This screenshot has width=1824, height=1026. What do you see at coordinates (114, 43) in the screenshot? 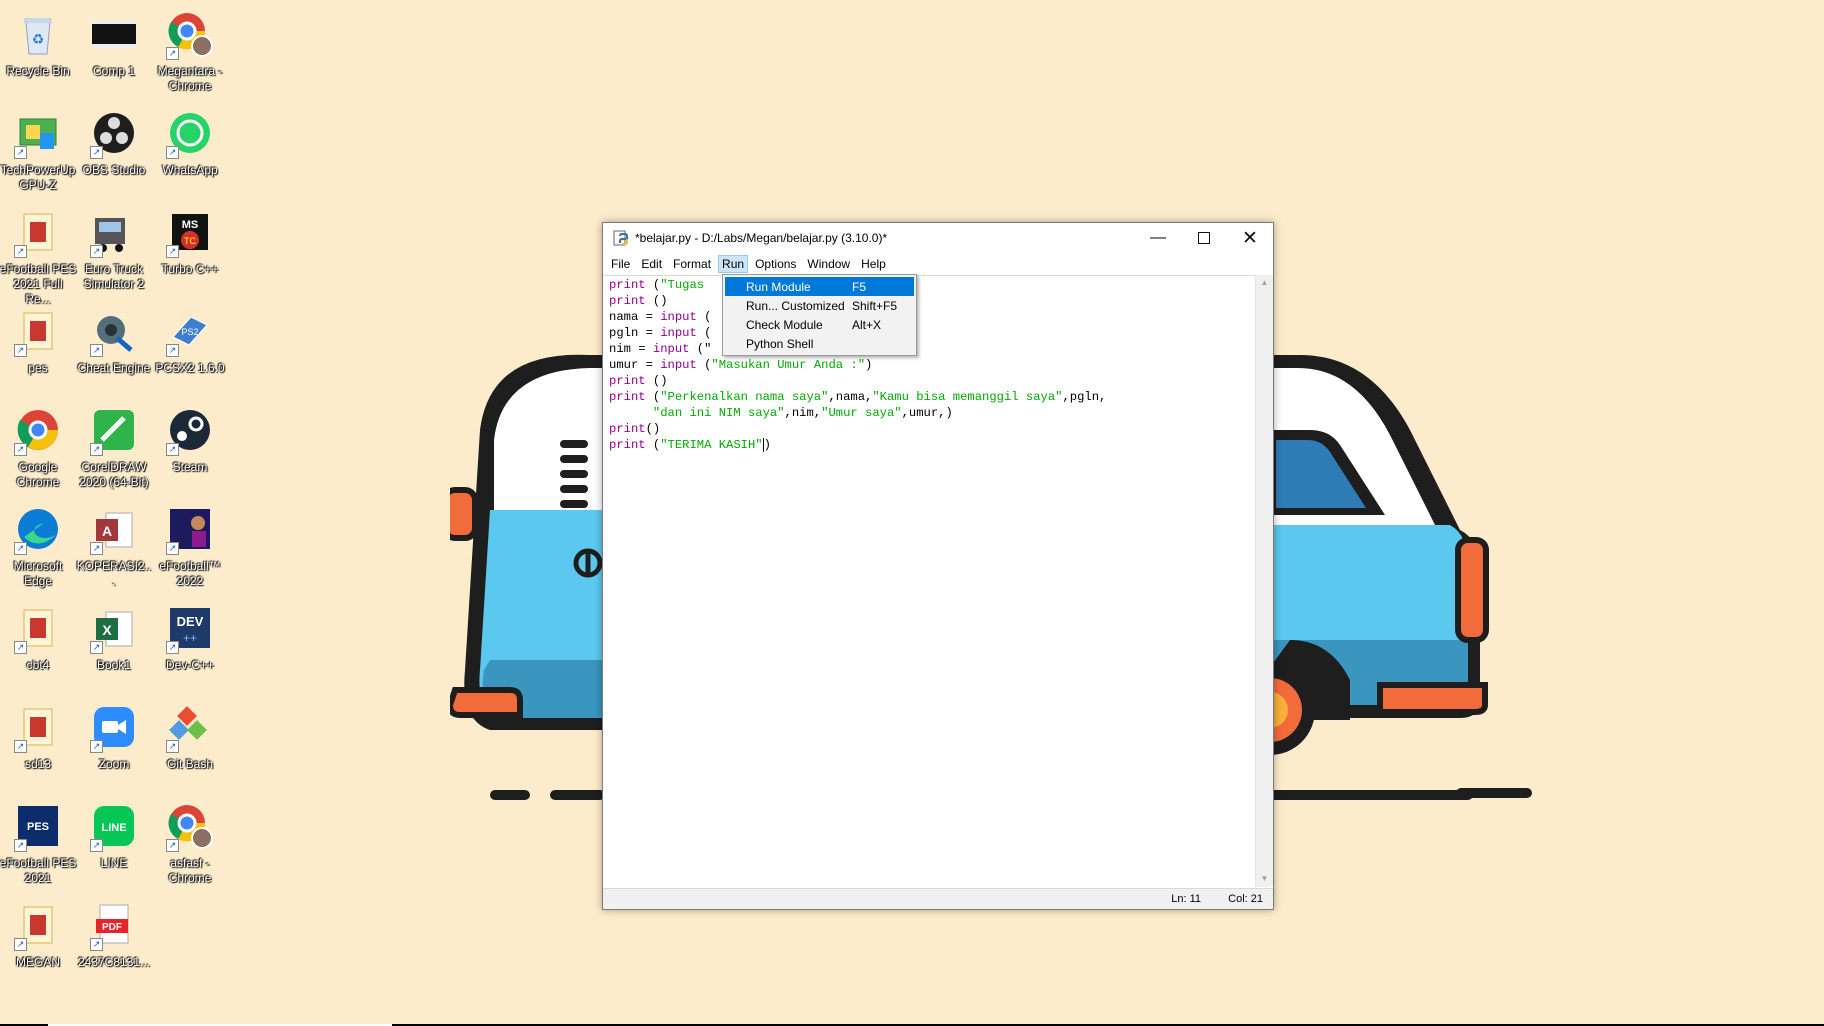
I see `desktop-icon-comp-1: Comp 1` at bounding box center [114, 43].